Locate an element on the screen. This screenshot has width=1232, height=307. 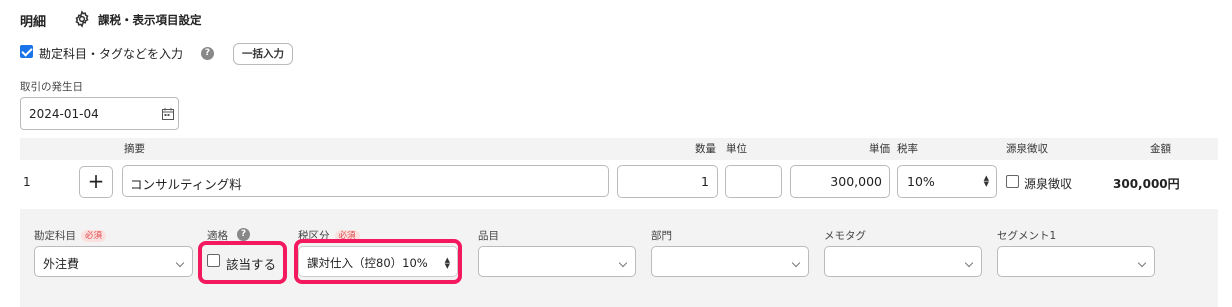
quantity-input: 1 is located at coordinates (667, 181).